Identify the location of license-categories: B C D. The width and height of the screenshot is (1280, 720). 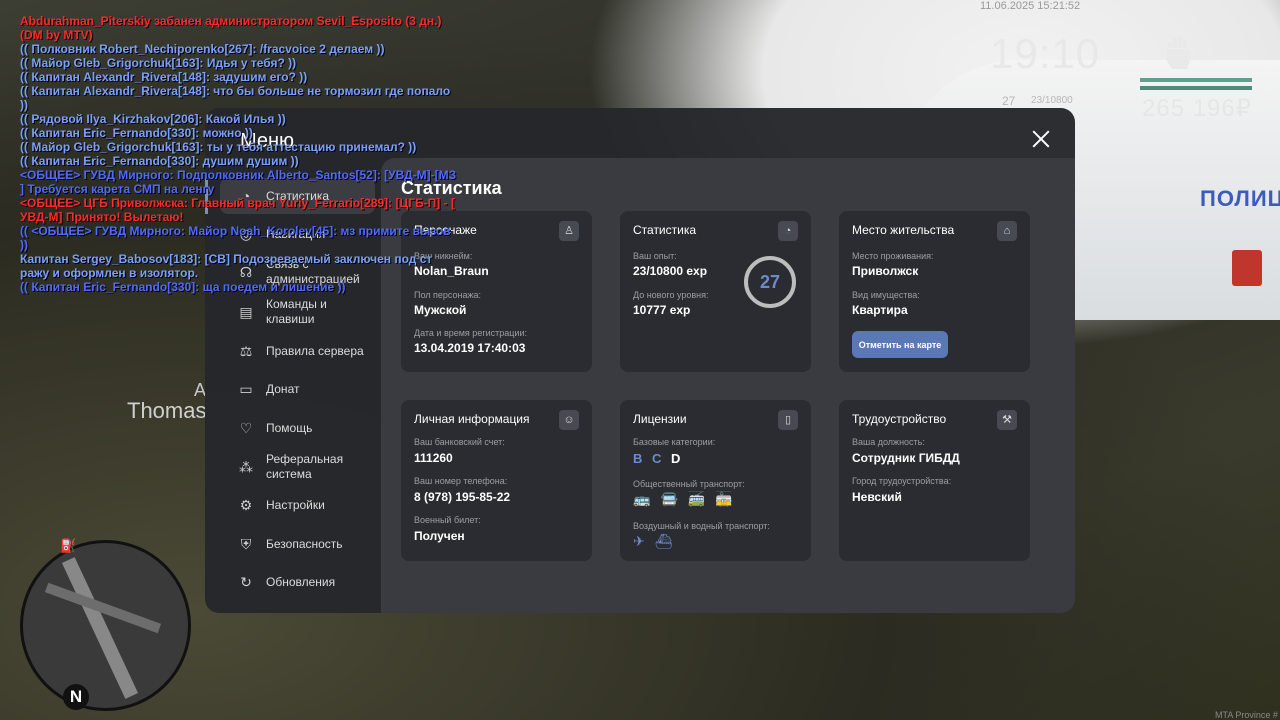
(659, 458).